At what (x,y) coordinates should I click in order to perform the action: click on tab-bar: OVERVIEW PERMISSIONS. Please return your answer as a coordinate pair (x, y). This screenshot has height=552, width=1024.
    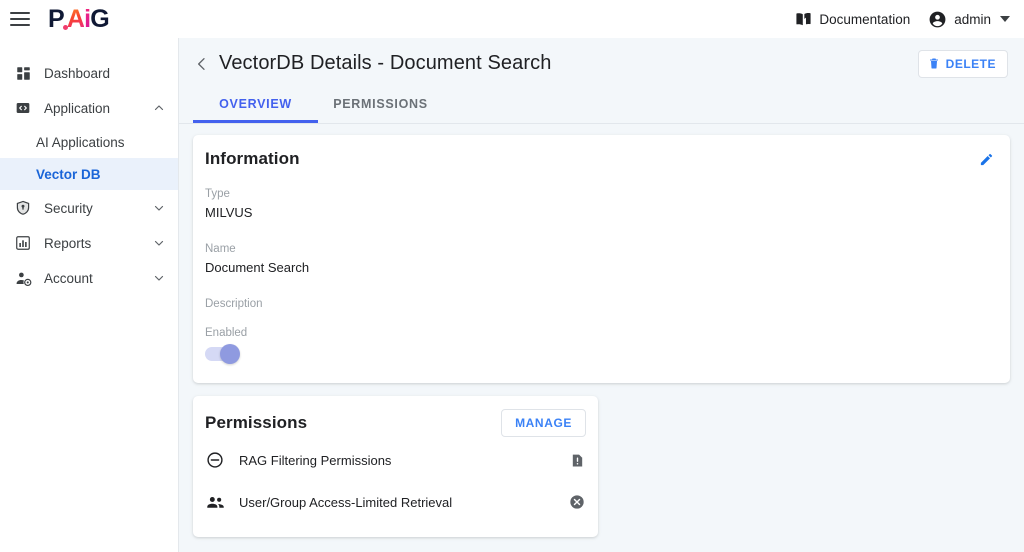
    Looking at the image, I should click on (601, 106).